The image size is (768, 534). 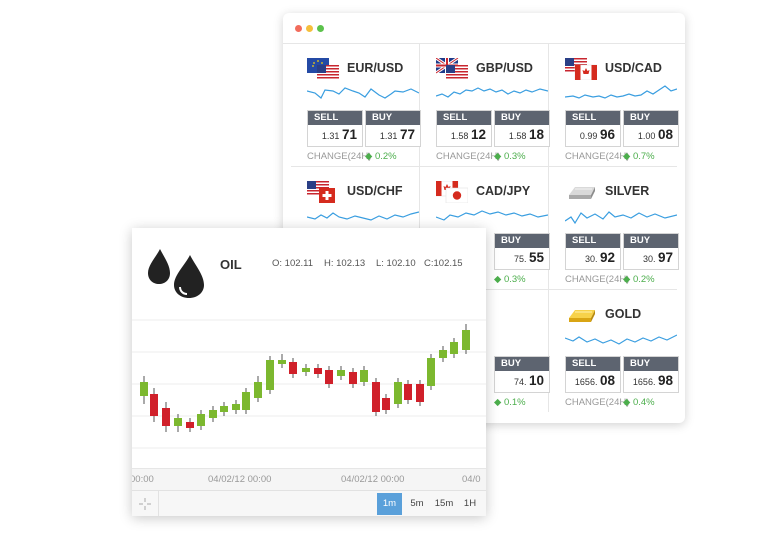 I want to click on buy-price: 1.00 08, so click(x=655, y=134).